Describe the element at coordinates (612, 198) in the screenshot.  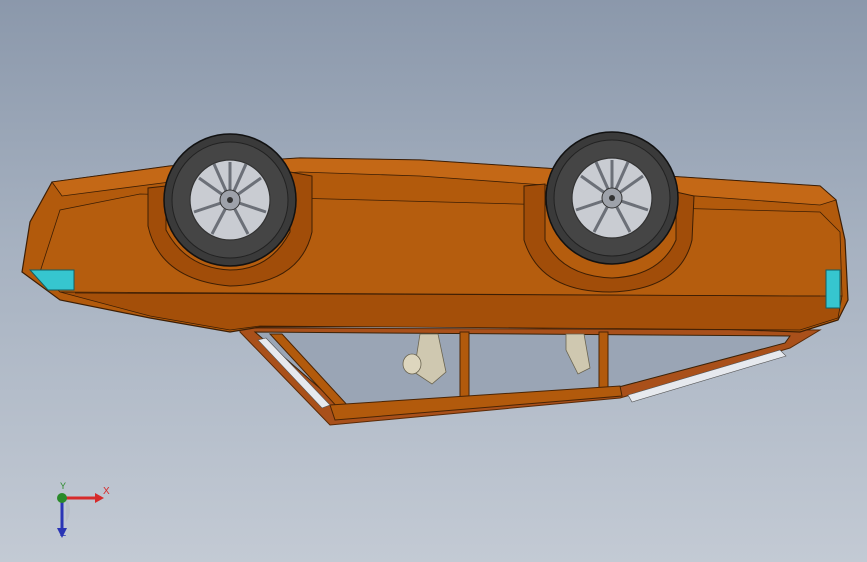
I see `rear-wheel` at that location.